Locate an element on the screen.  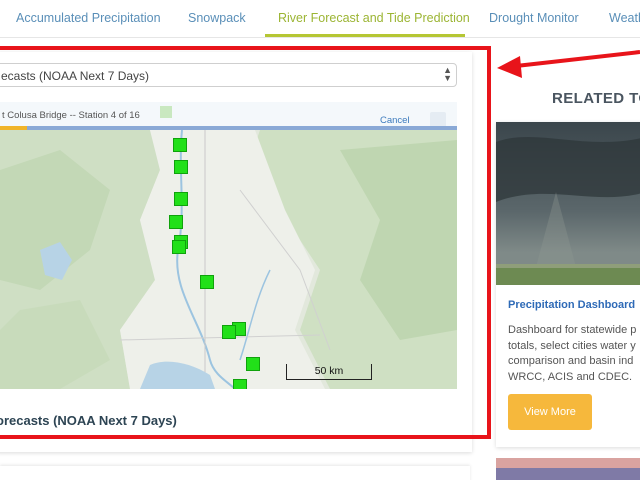
description-line: comparison and basin ind is located at coordinates (571, 361).